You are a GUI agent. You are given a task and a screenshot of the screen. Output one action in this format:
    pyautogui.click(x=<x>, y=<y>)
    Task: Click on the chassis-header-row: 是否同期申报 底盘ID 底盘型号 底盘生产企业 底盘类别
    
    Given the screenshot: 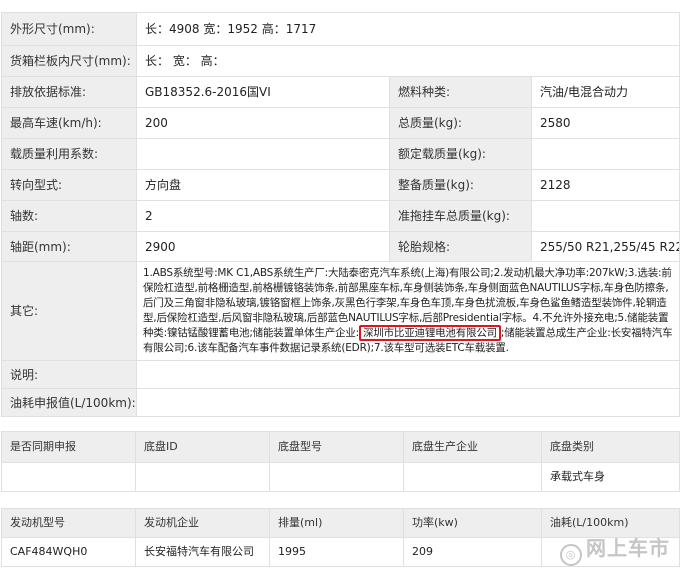 What is the action you would take?
    pyautogui.click(x=340, y=447)
    